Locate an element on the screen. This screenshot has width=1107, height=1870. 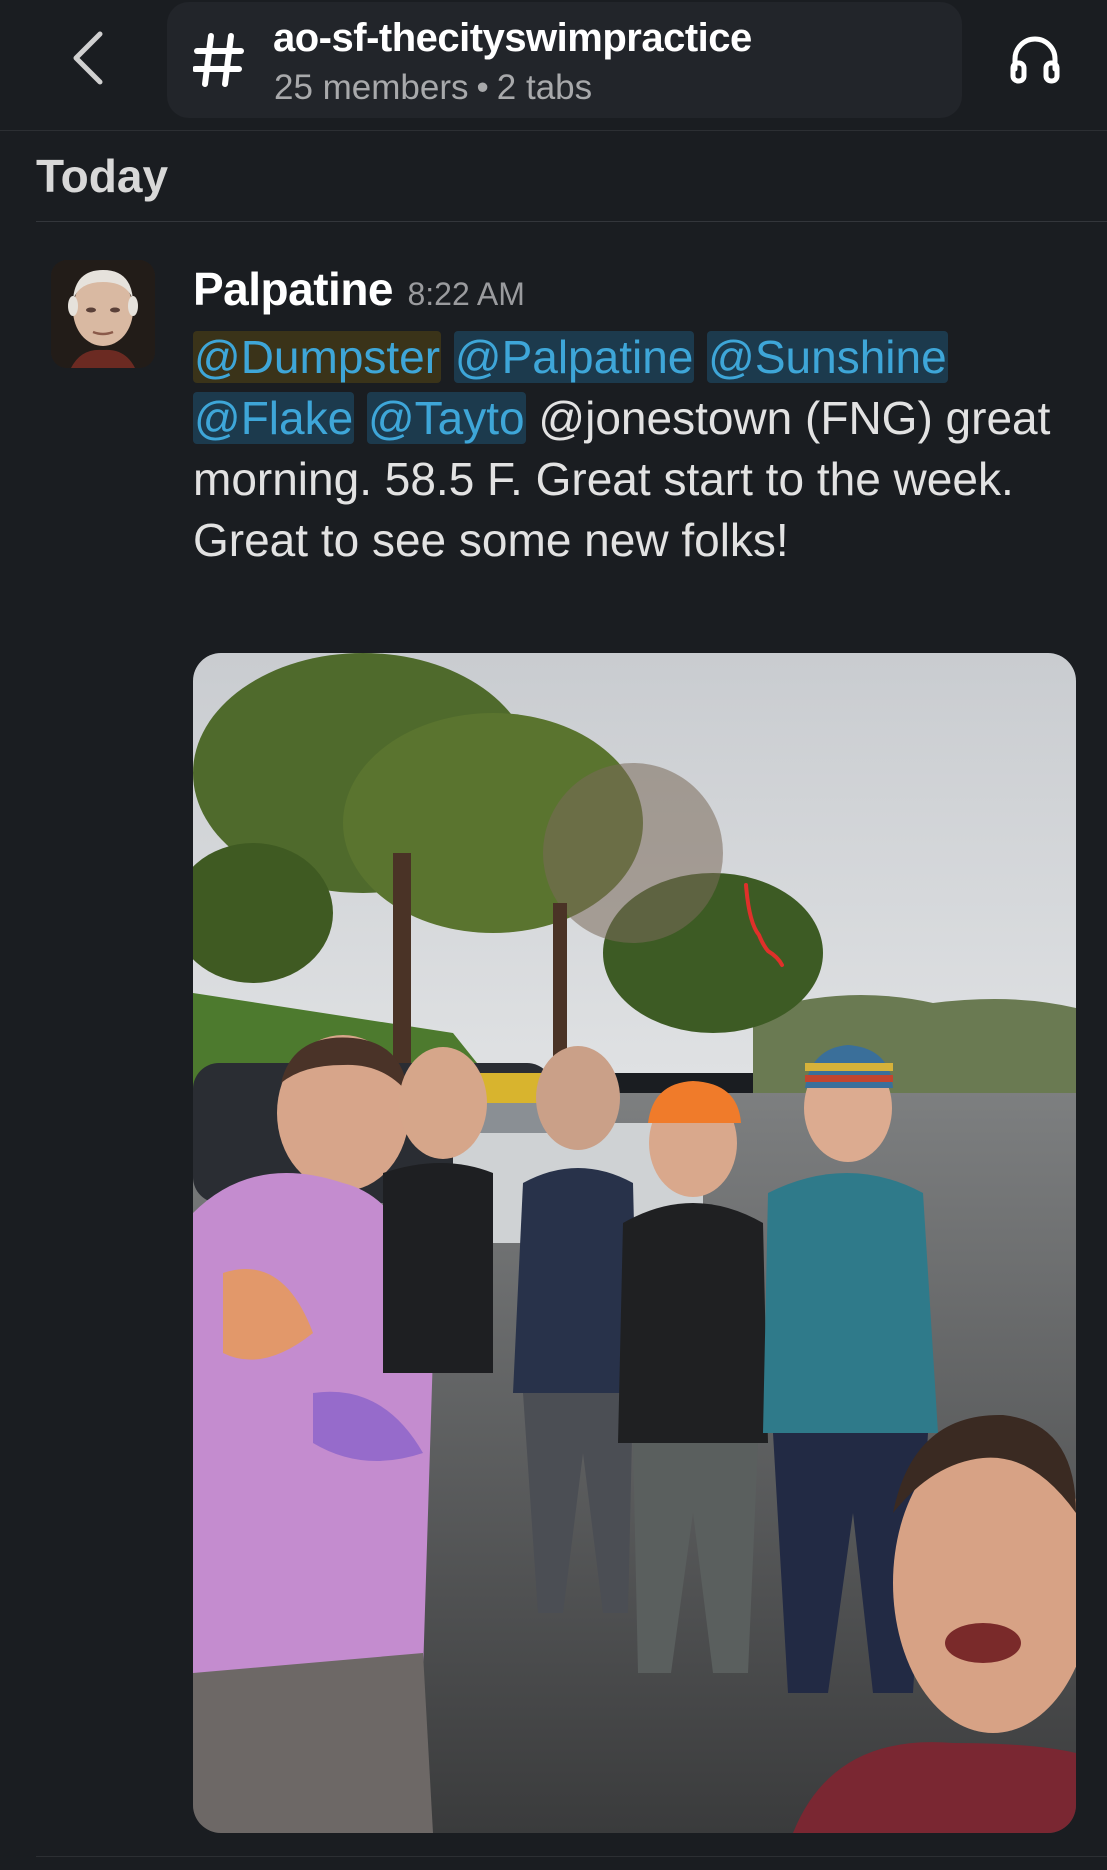
message-timestamp: 8:22 AM is located at coordinates (466, 294).